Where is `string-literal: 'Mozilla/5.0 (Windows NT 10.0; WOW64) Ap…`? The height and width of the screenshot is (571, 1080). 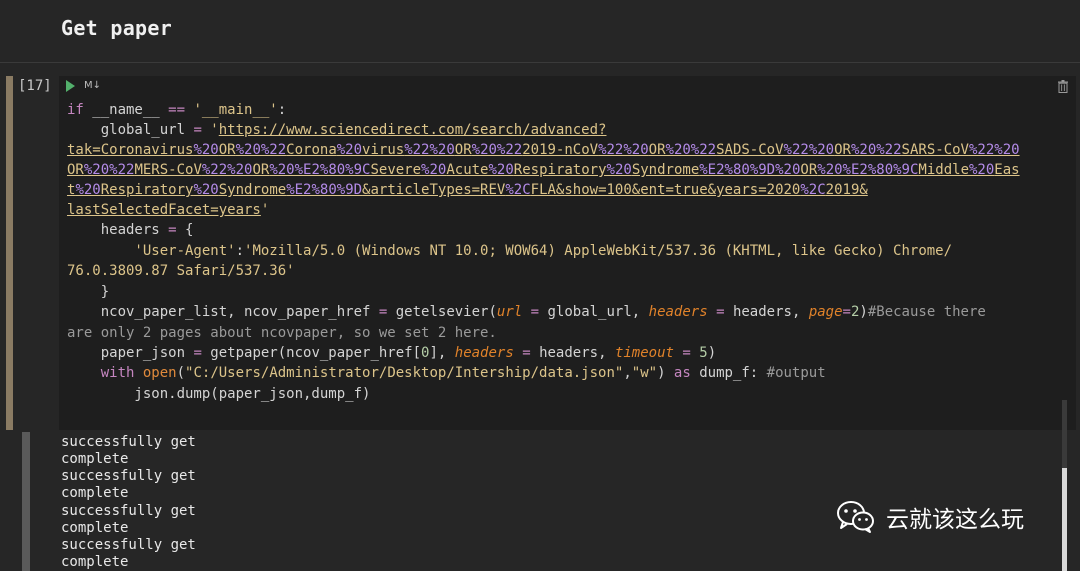 string-literal: 'Mozilla/5.0 (Windows NT 10.0; WOW64) Ap… is located at coordinates (598, 251).